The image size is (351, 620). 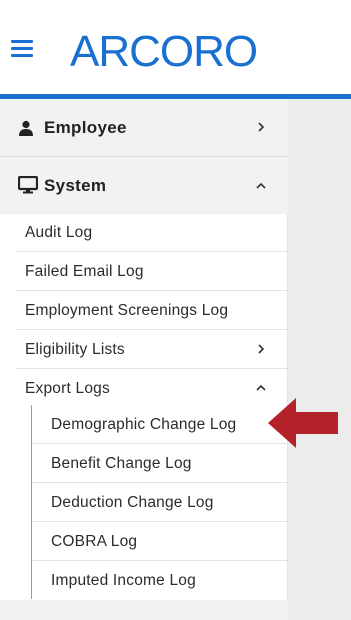 I want to click on section-label-system: System, so click(x=75, y=185).